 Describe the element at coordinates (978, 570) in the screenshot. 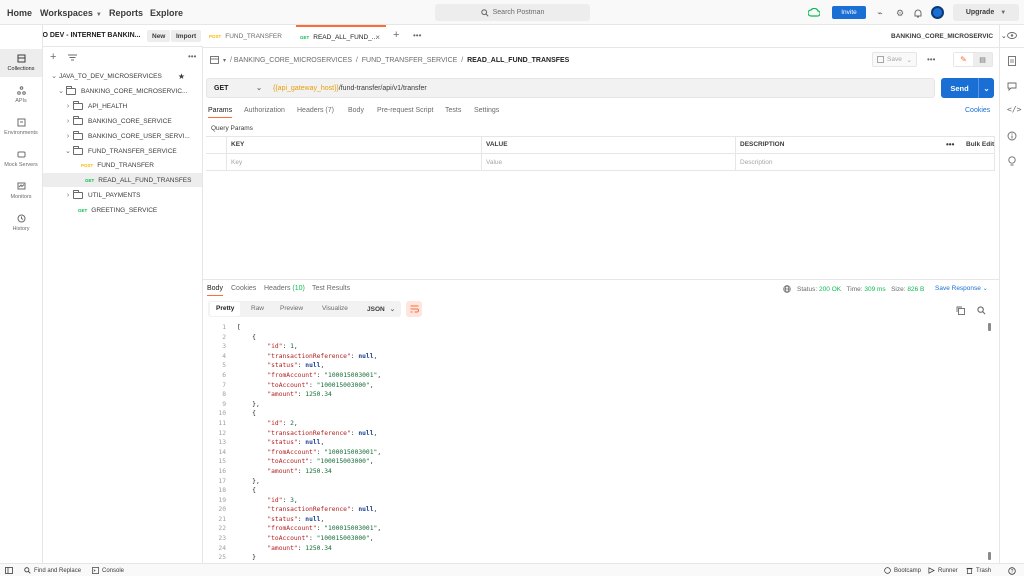

I see `trash-button: Trash` at that location.